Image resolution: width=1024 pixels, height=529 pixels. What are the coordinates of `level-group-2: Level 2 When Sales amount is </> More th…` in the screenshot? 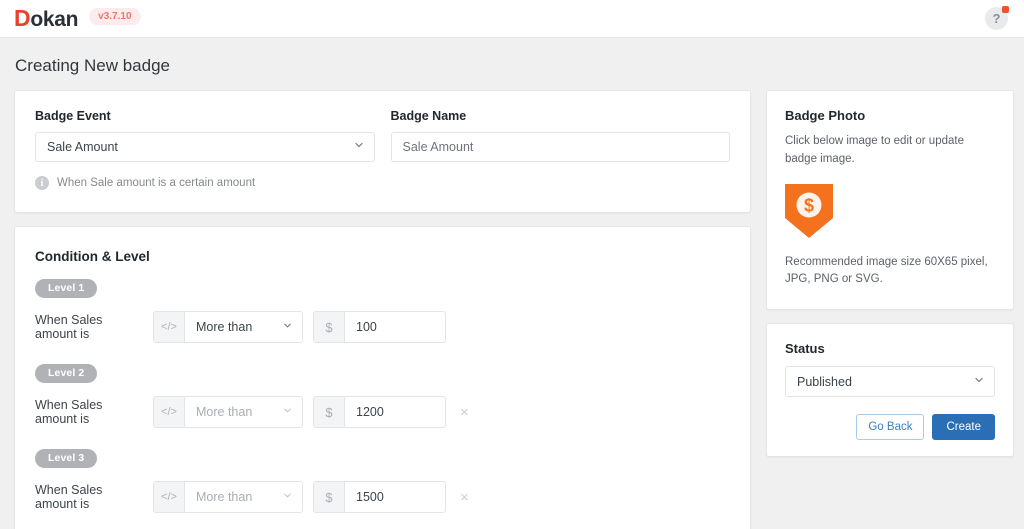 It's located at (382, 395).